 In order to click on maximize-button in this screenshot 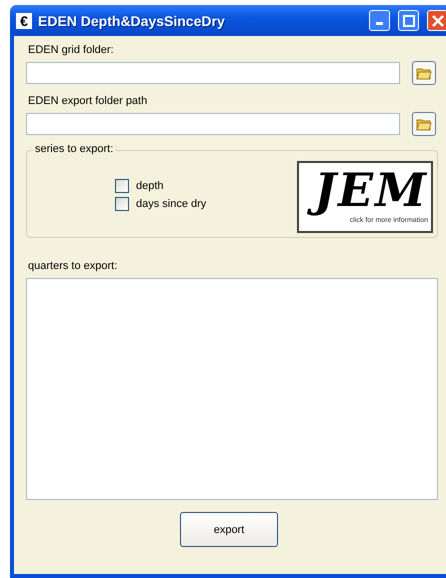, I will do `click(408, 20)`.